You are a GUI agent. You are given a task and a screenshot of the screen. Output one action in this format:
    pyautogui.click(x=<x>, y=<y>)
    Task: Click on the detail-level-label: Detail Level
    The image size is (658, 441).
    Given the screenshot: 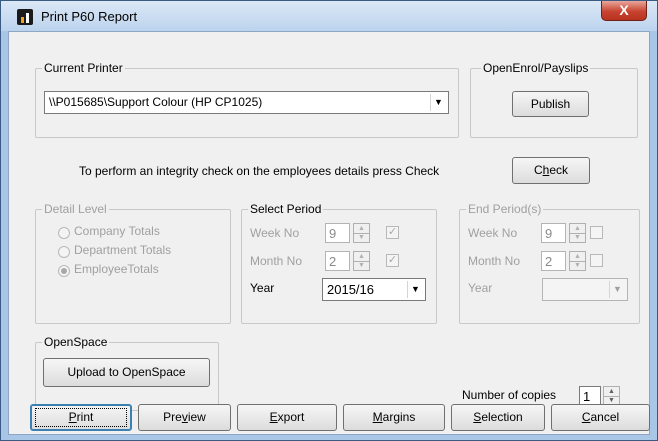 What is the action you would take?
    pyautogui.click(x=75, y=209)
    